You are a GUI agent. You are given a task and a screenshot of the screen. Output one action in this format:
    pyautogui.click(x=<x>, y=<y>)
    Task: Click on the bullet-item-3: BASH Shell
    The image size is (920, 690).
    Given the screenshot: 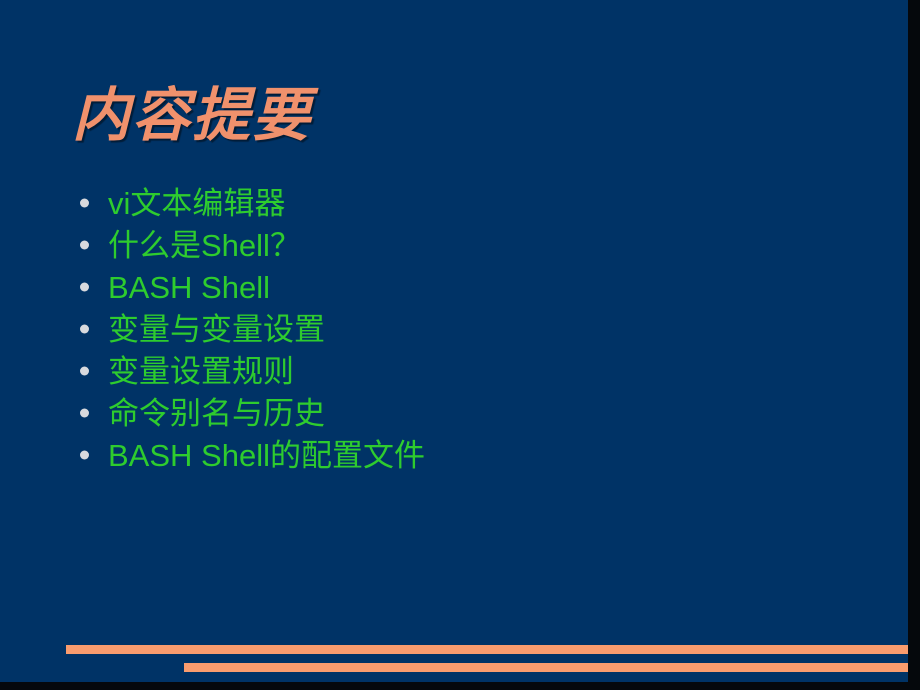 What is the action you would take?
    pyautogui.click(x=472, y=287)
    